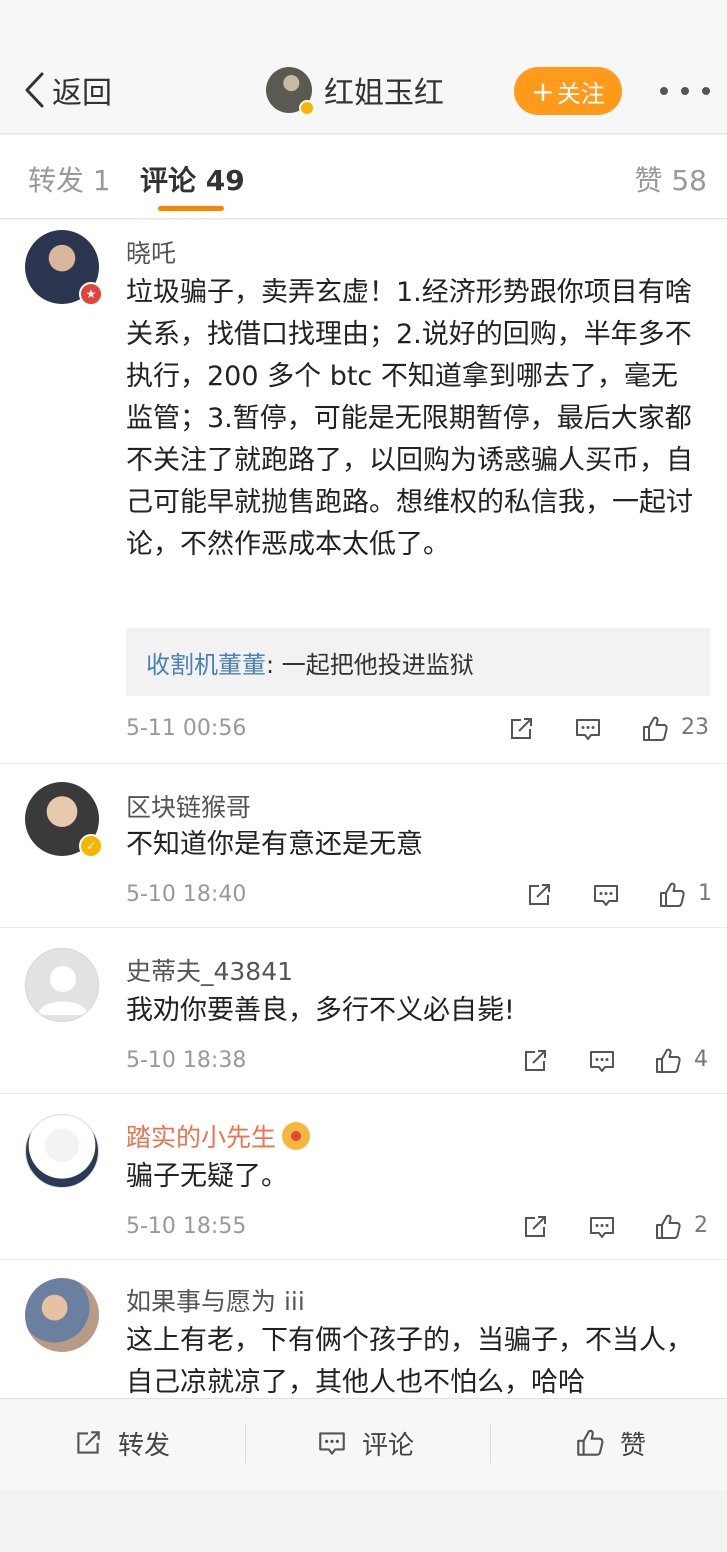 The width and height of the screenshot is (727, 1552). I want to click on follow-button: + 关注, so click(568, 91).